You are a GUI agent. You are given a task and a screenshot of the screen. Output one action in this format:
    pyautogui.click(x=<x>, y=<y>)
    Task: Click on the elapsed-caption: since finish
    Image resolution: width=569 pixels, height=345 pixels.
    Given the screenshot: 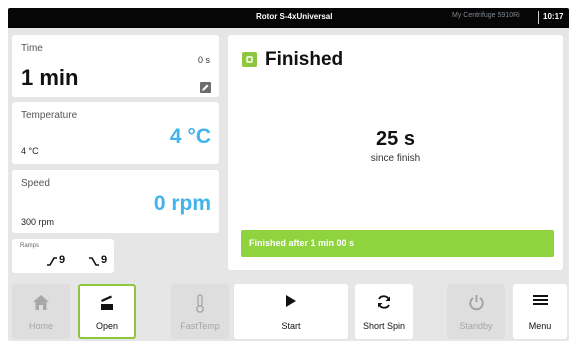 What is the action you would take?
    pyautogui.click(x=395, y=158)
    